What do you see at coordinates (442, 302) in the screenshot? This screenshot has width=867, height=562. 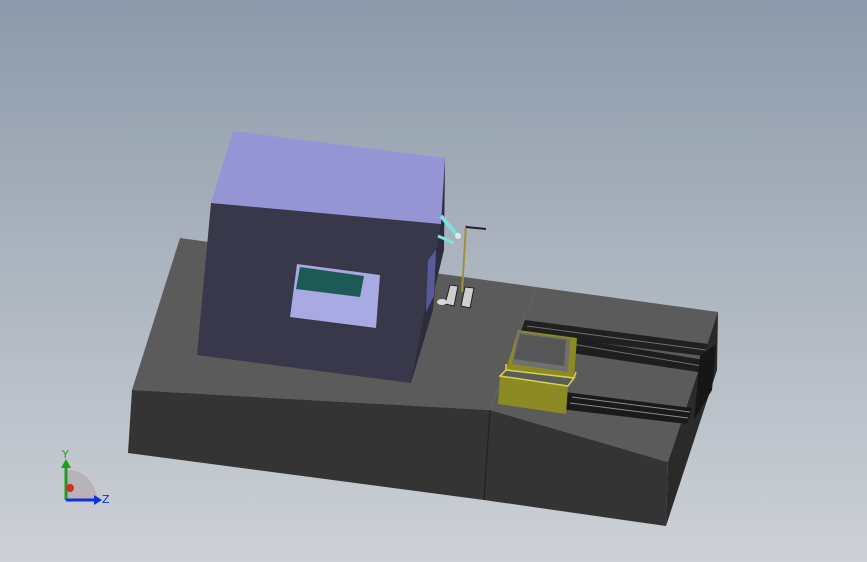 I see `pedal-base` at bounding box center [442, 302].